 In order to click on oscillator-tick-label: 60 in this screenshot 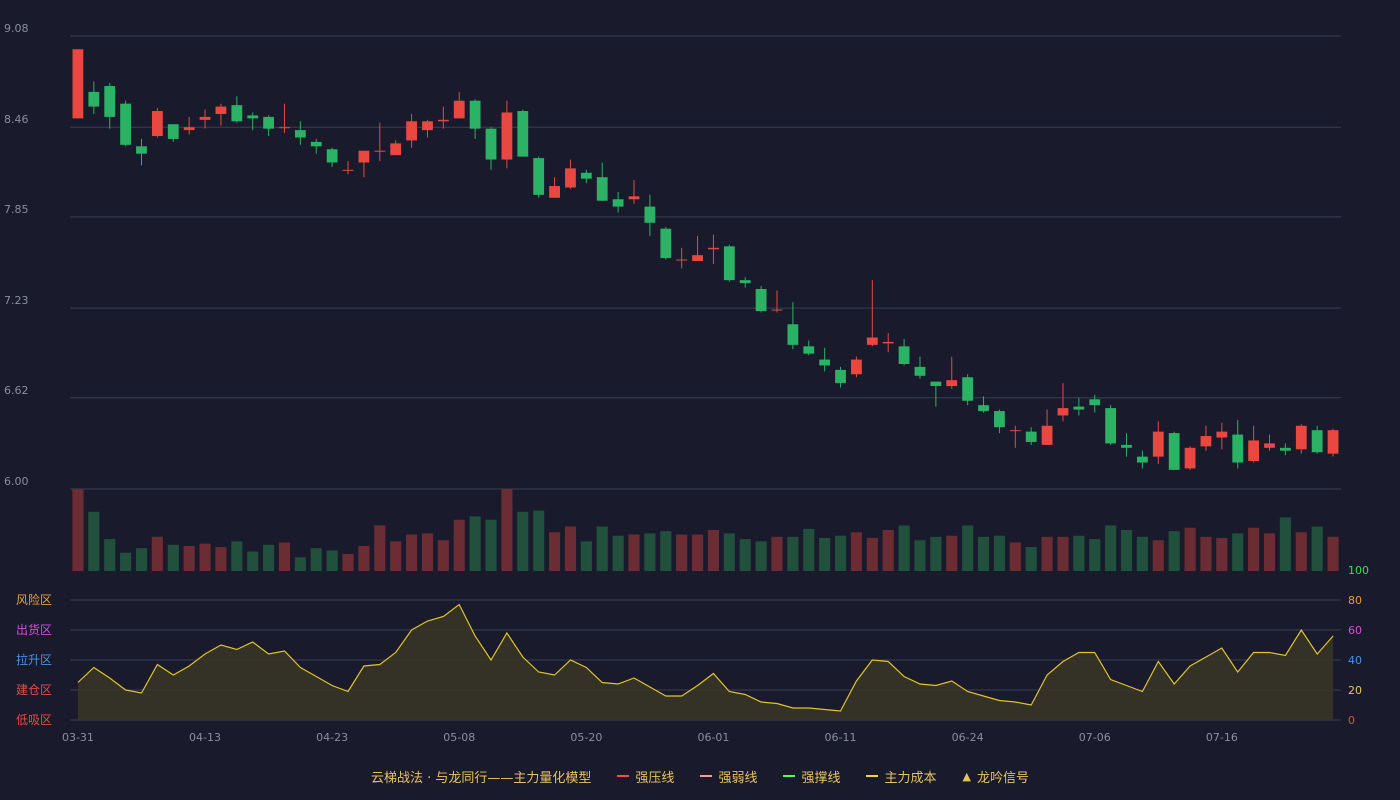, I will do `click(1355, 630)`.